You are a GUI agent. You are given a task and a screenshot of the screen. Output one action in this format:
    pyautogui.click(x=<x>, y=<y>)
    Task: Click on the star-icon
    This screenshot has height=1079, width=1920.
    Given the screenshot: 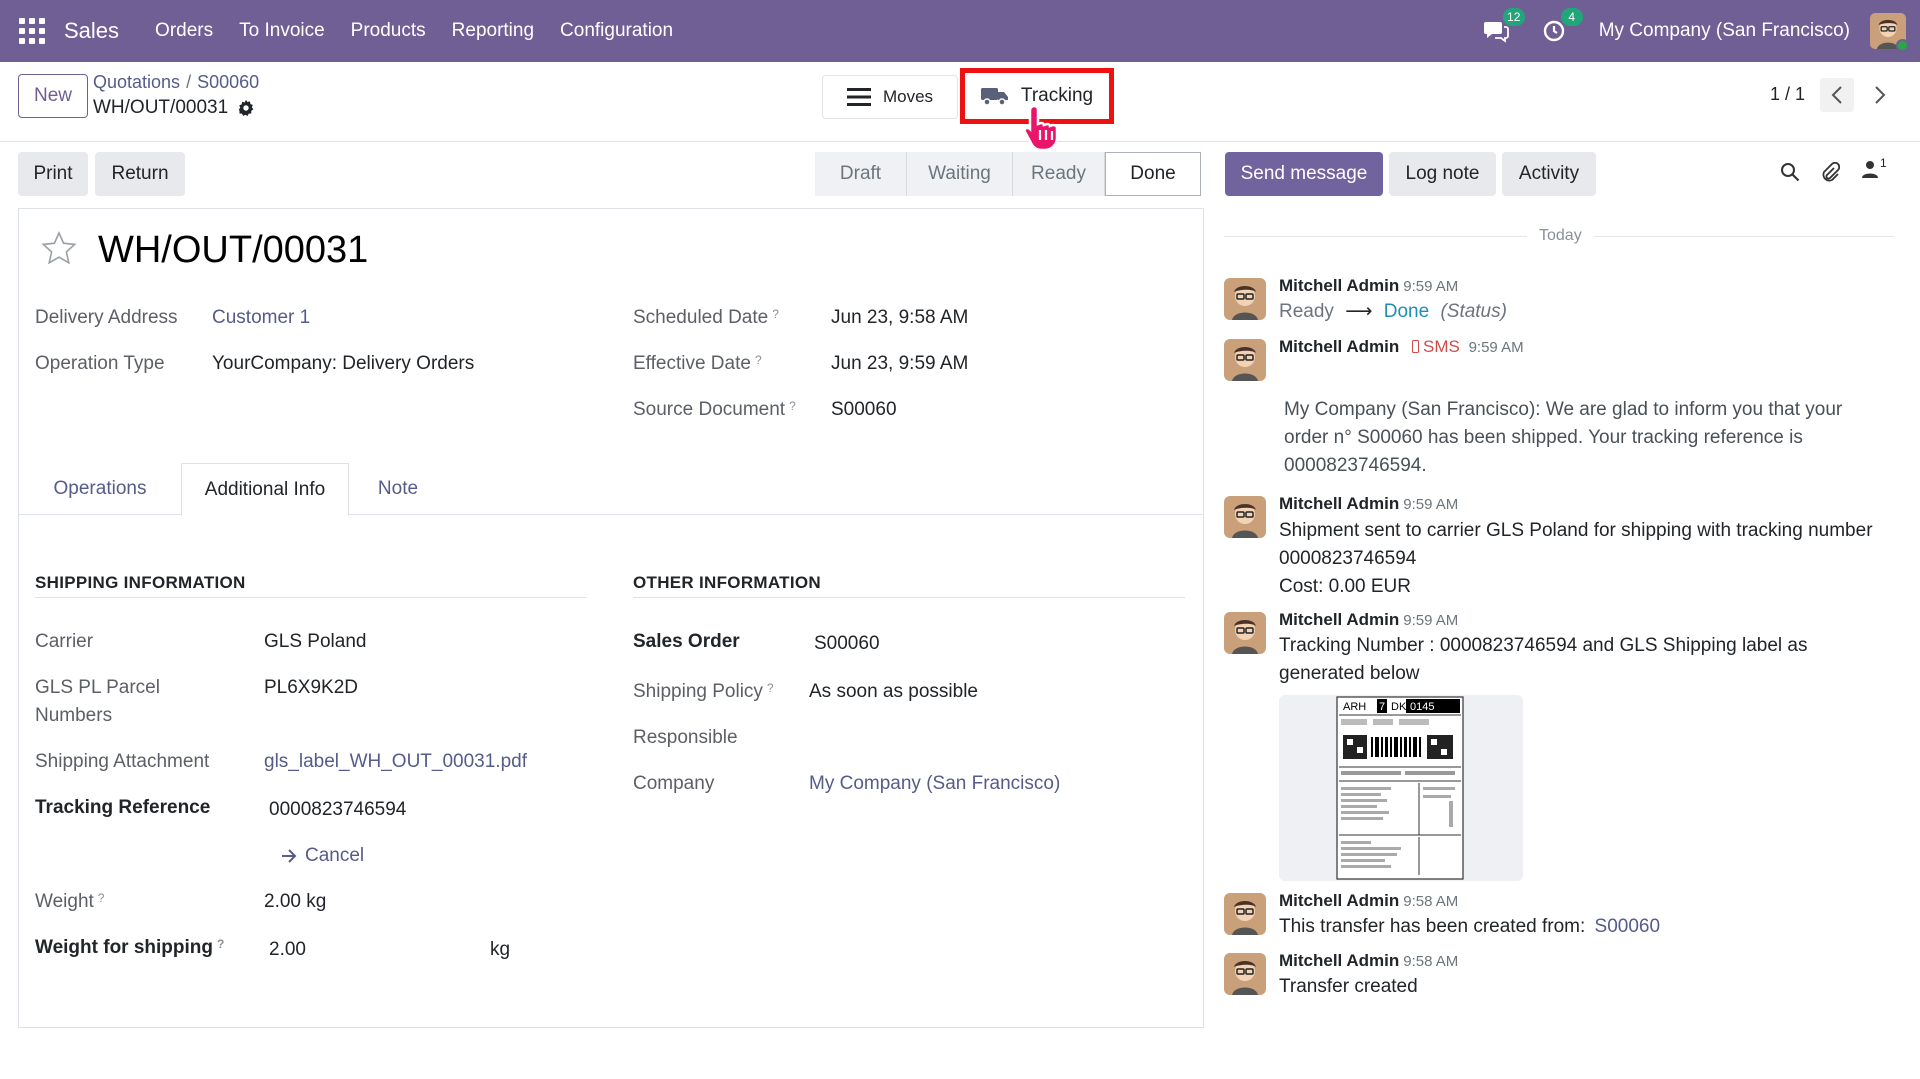 What is the action you would take?
    pyautogui.click(x=59, y=251)
    